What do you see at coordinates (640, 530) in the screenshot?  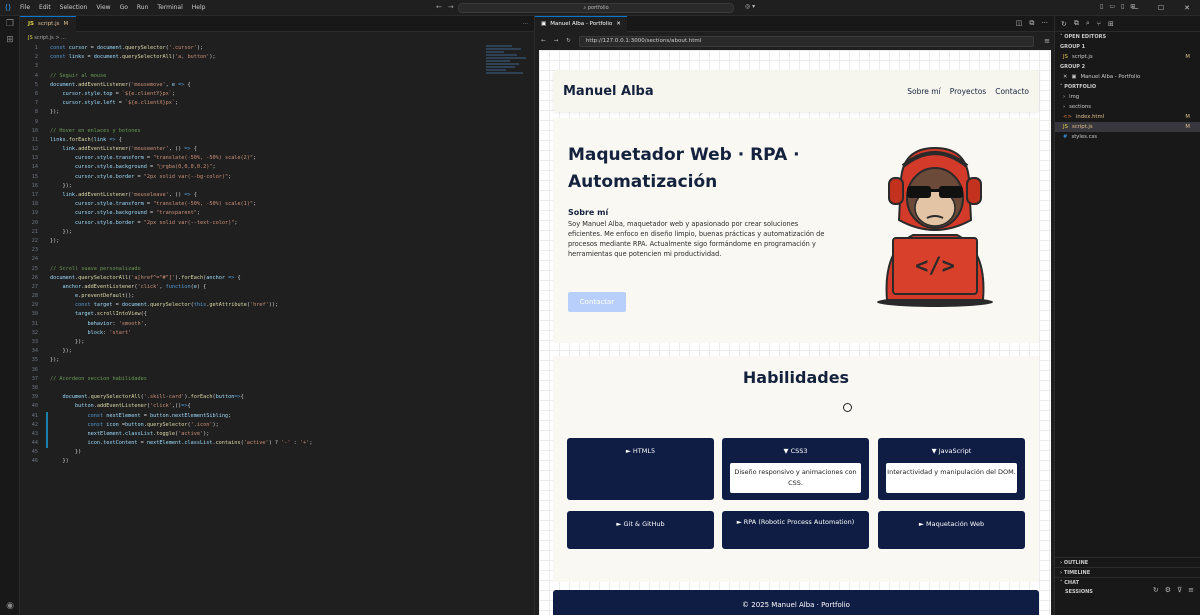 I see `skill-card-git: ► Git & GitHub` at bounding box center [640, 530].